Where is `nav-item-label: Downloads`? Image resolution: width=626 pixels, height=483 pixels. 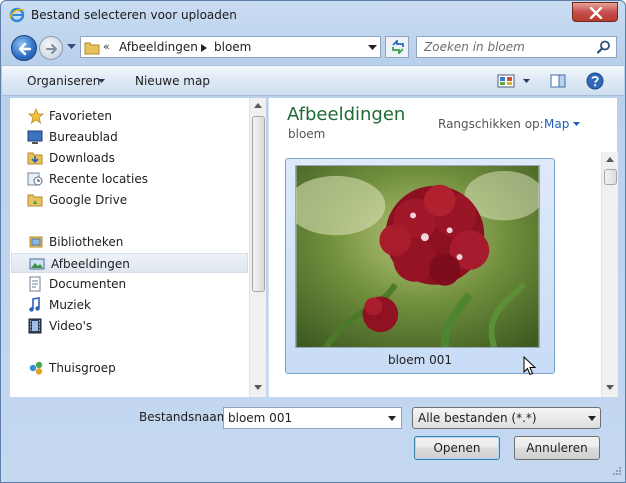
nav-item-label: Downloads is located at coordinates (82, 158).